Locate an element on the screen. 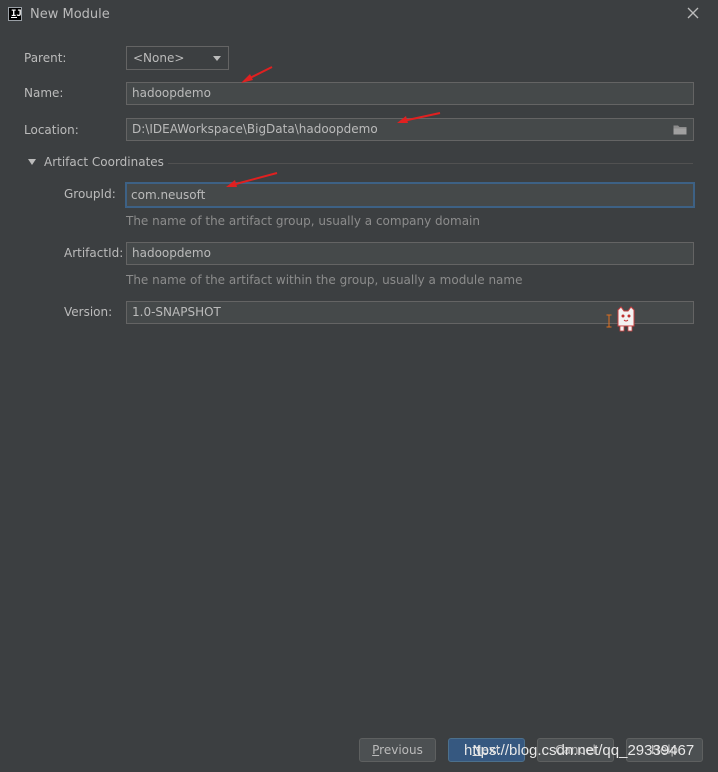 Image resolution: width=718 pixels, height=772 pixels. location-value: D:\IDEAWorkspace\BigData\hadoopdemo is located at coordinates (255, 129).